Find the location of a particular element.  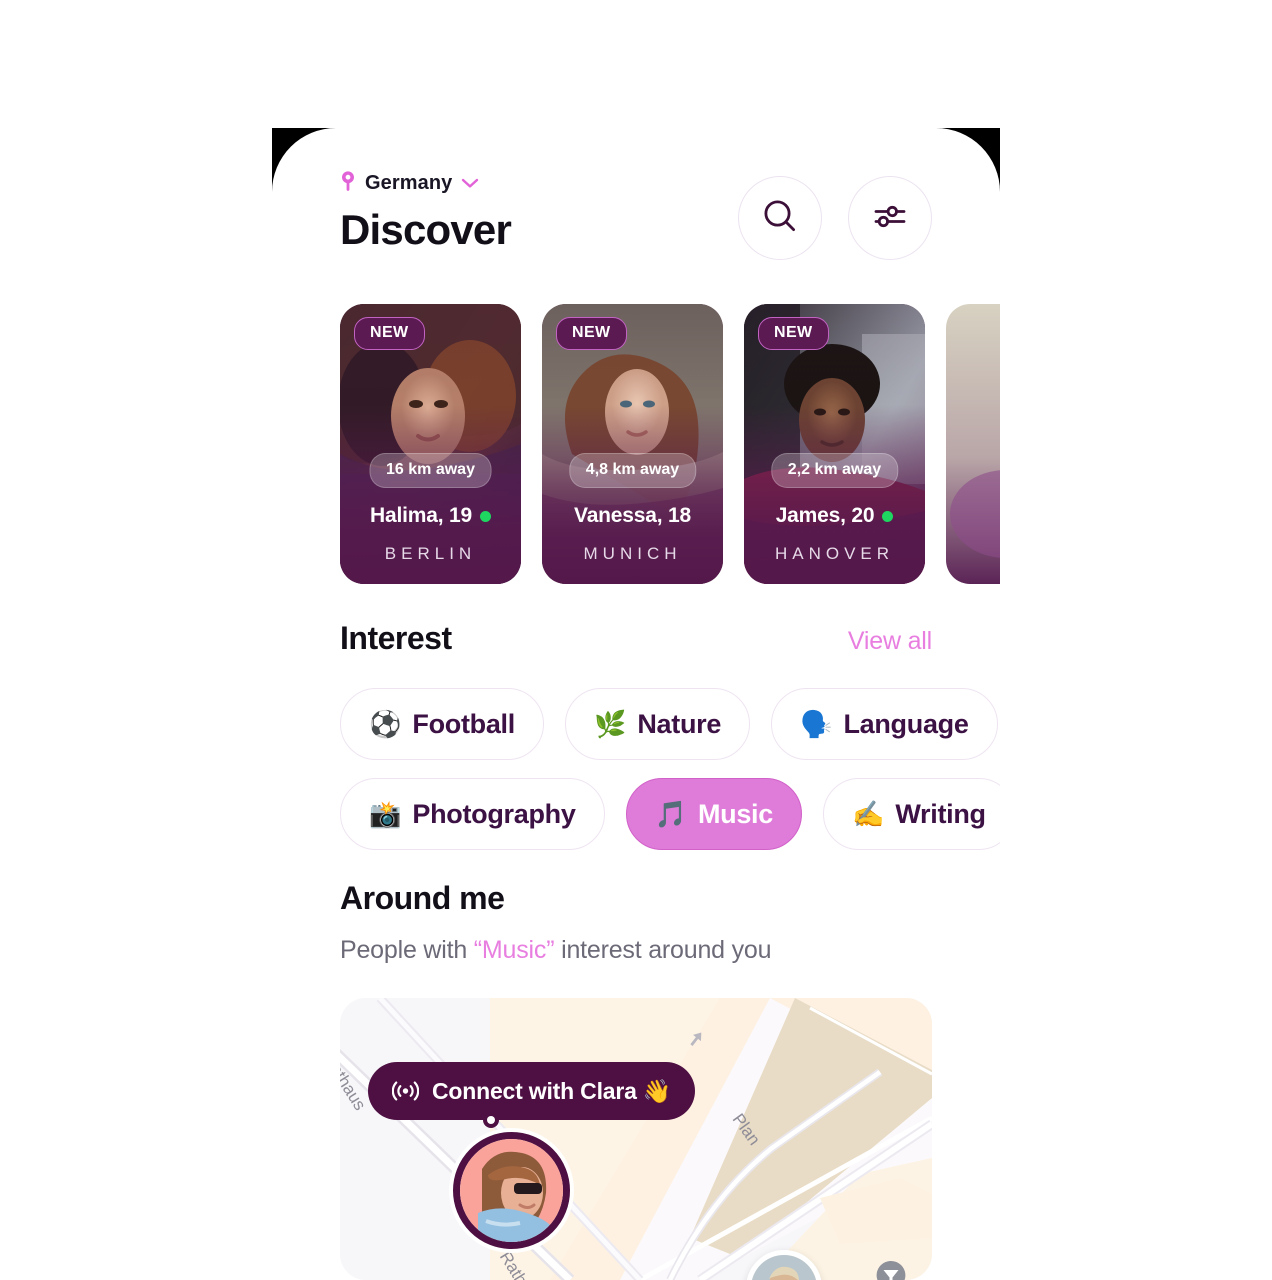

profile-card-partial is located at coordinates (973, 444).